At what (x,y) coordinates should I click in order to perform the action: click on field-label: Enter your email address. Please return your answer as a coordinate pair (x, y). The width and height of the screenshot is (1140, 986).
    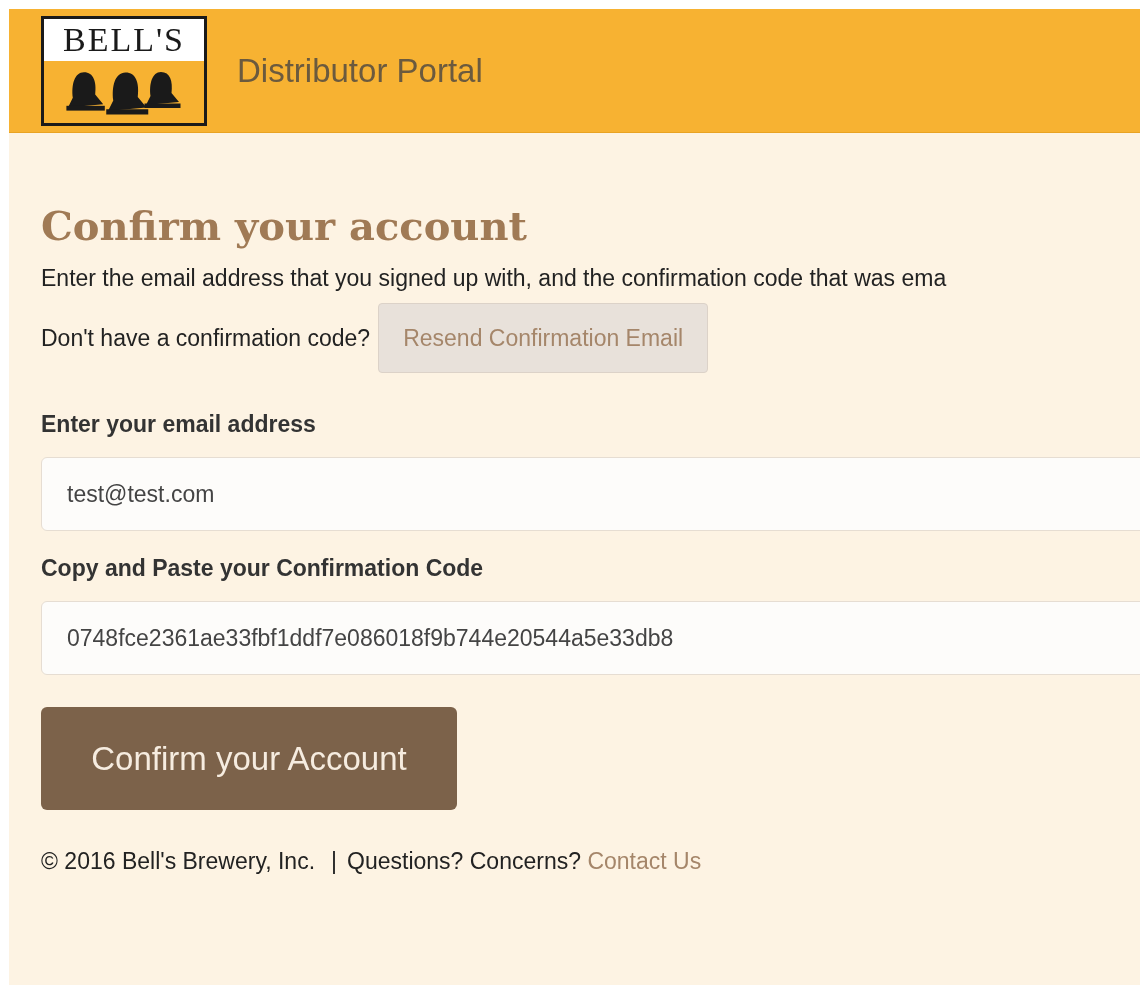
    Looking at the image, I should click on (179, 424).